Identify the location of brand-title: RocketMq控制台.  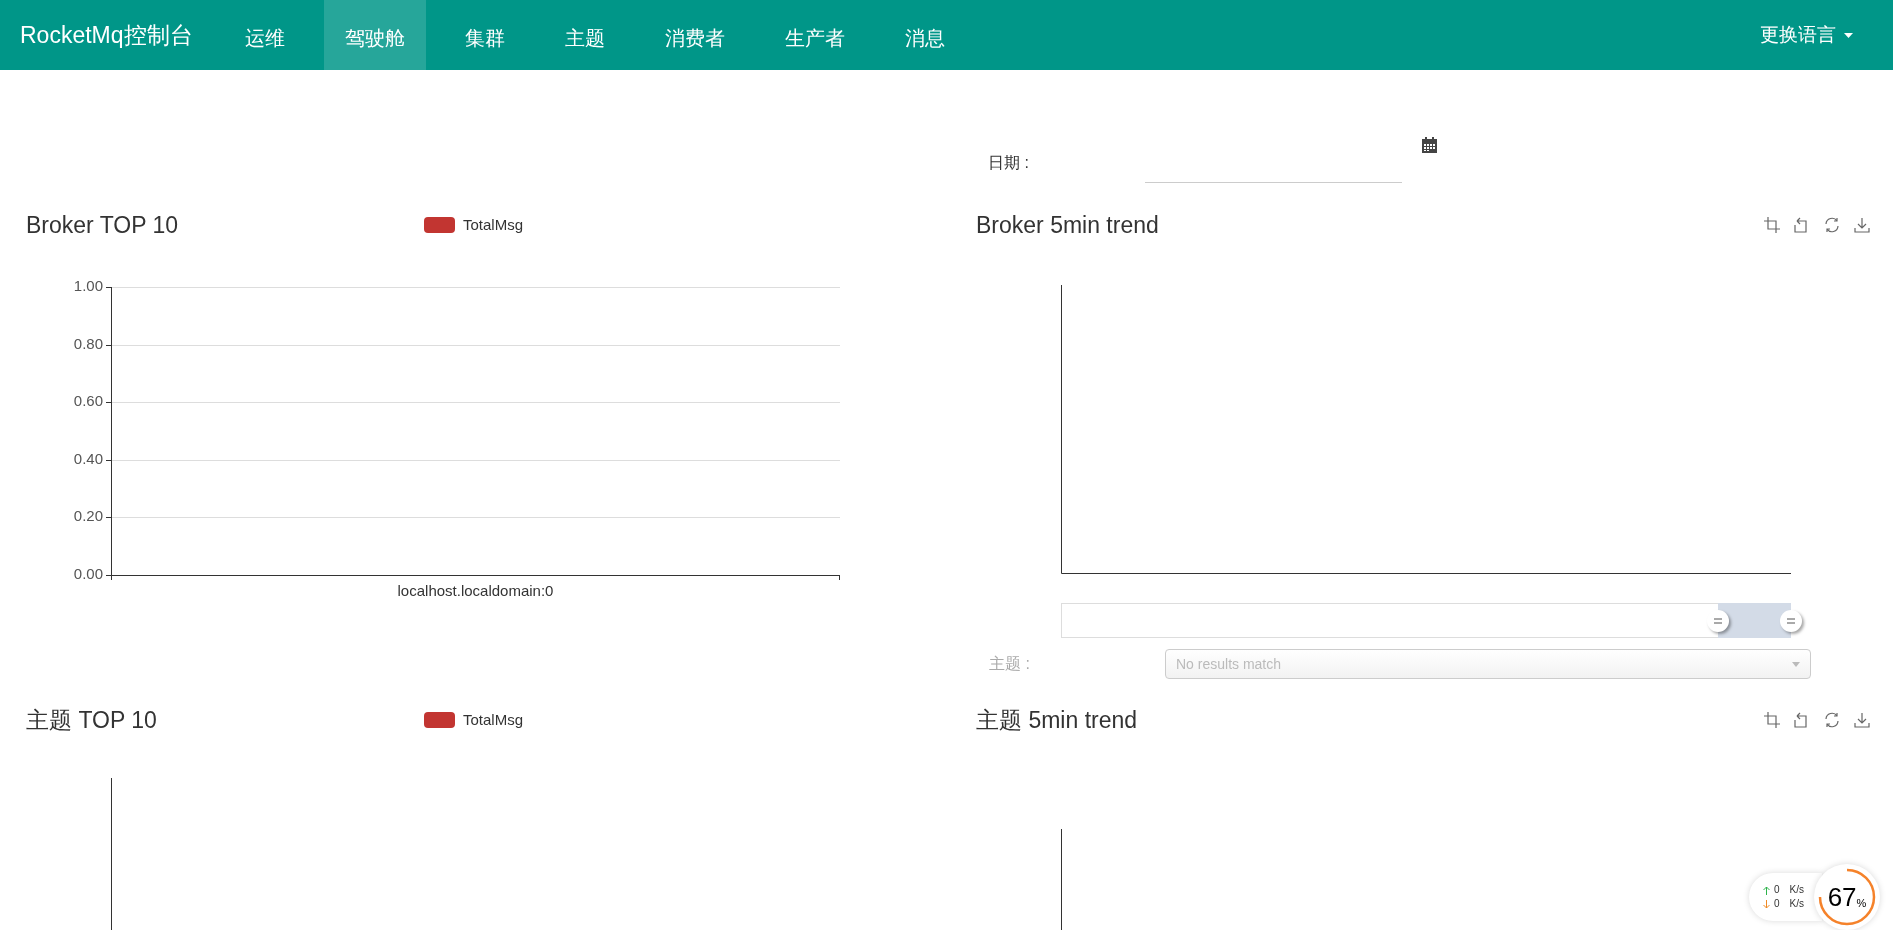
(106, 35).